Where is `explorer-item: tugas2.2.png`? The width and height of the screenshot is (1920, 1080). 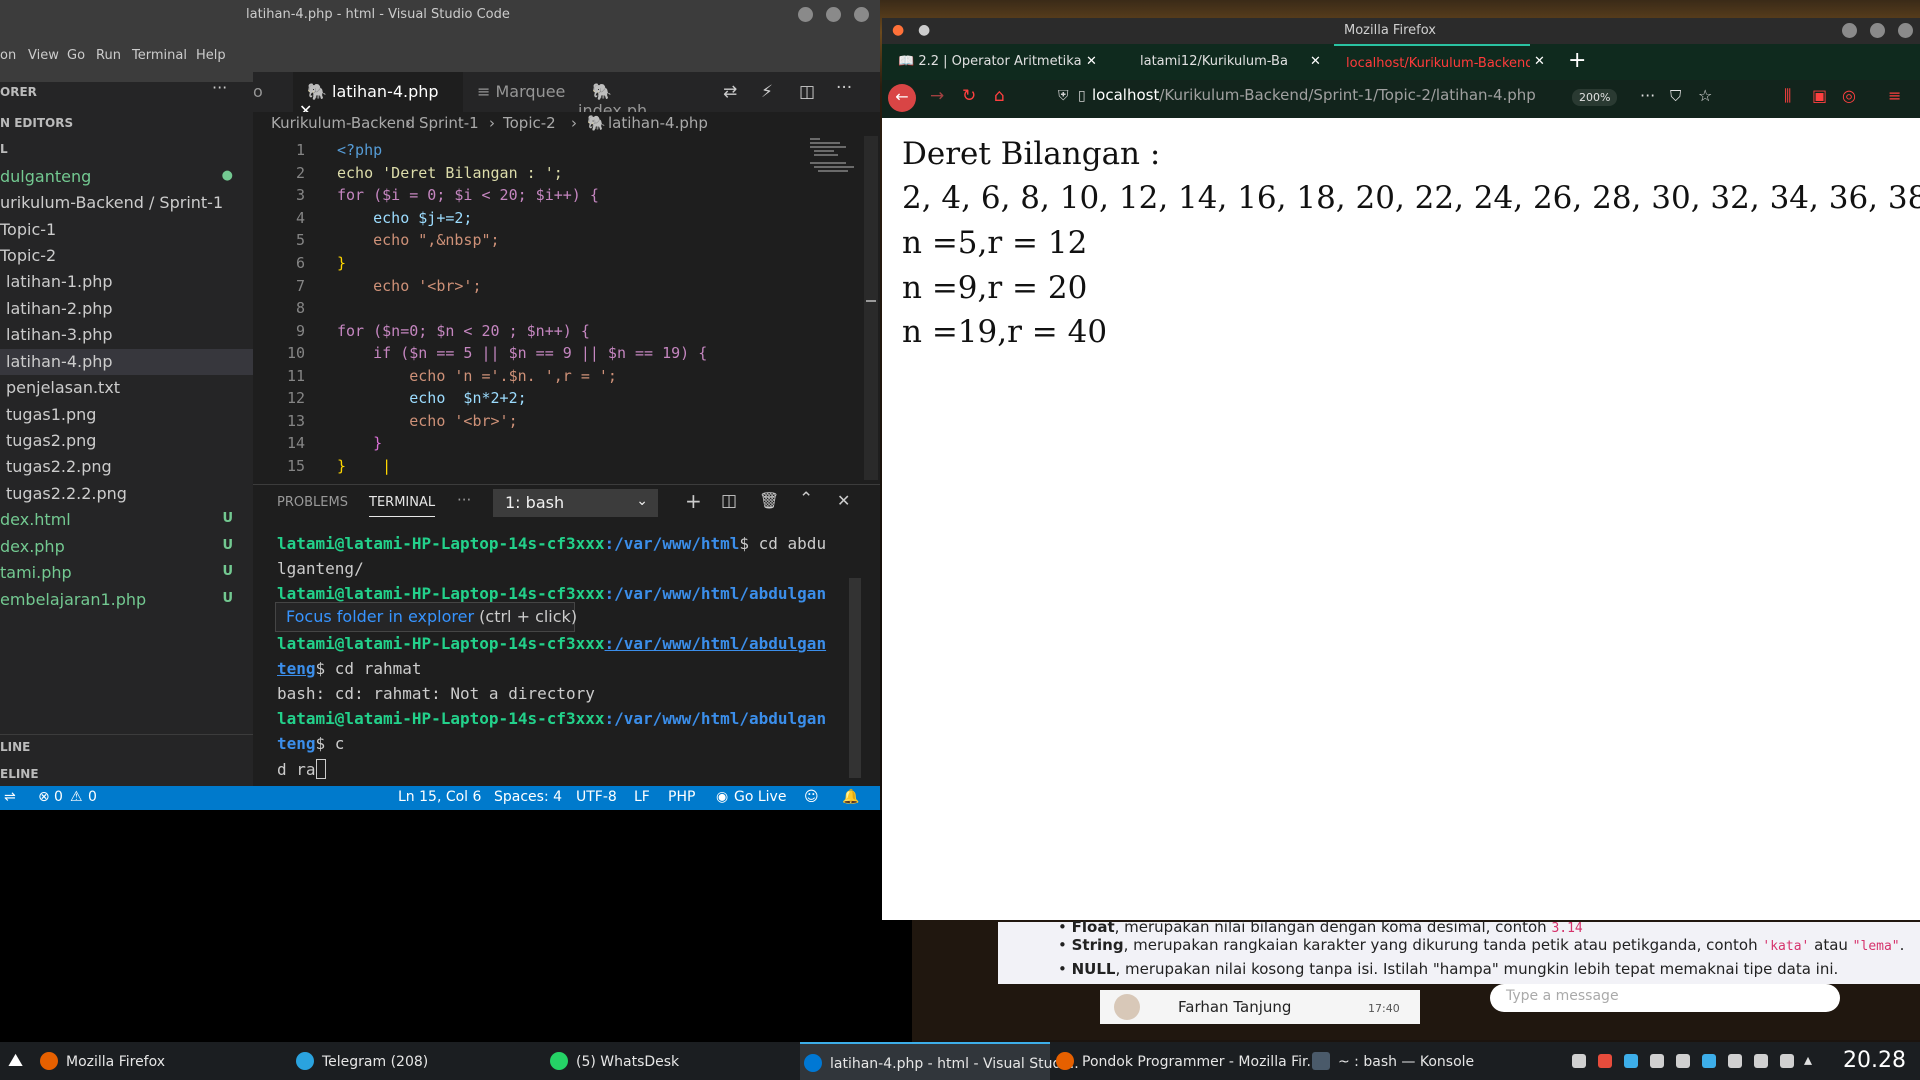 explorer-item: tugas2.2.png is located at coordinates (126, 467).